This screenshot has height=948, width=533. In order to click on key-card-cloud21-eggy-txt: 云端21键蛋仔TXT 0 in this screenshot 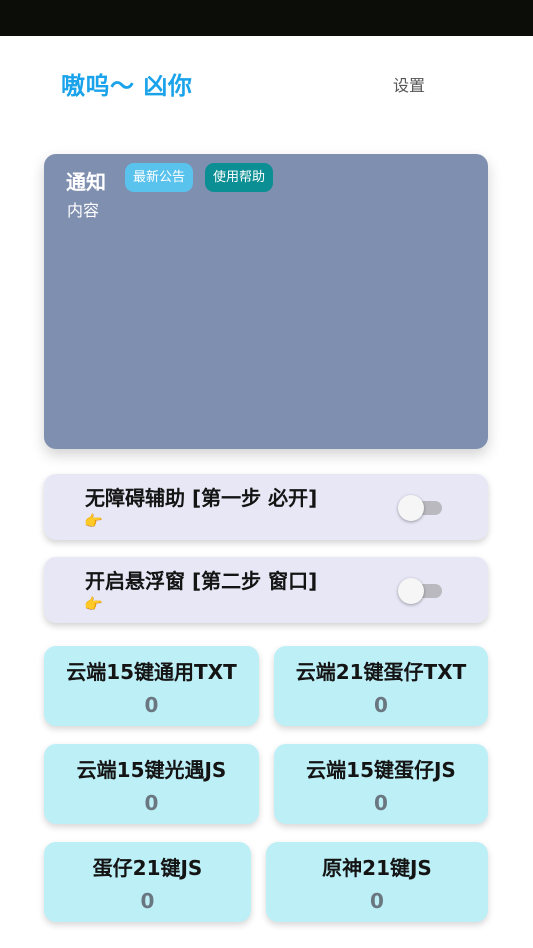, I will do `click(381, 686)`.